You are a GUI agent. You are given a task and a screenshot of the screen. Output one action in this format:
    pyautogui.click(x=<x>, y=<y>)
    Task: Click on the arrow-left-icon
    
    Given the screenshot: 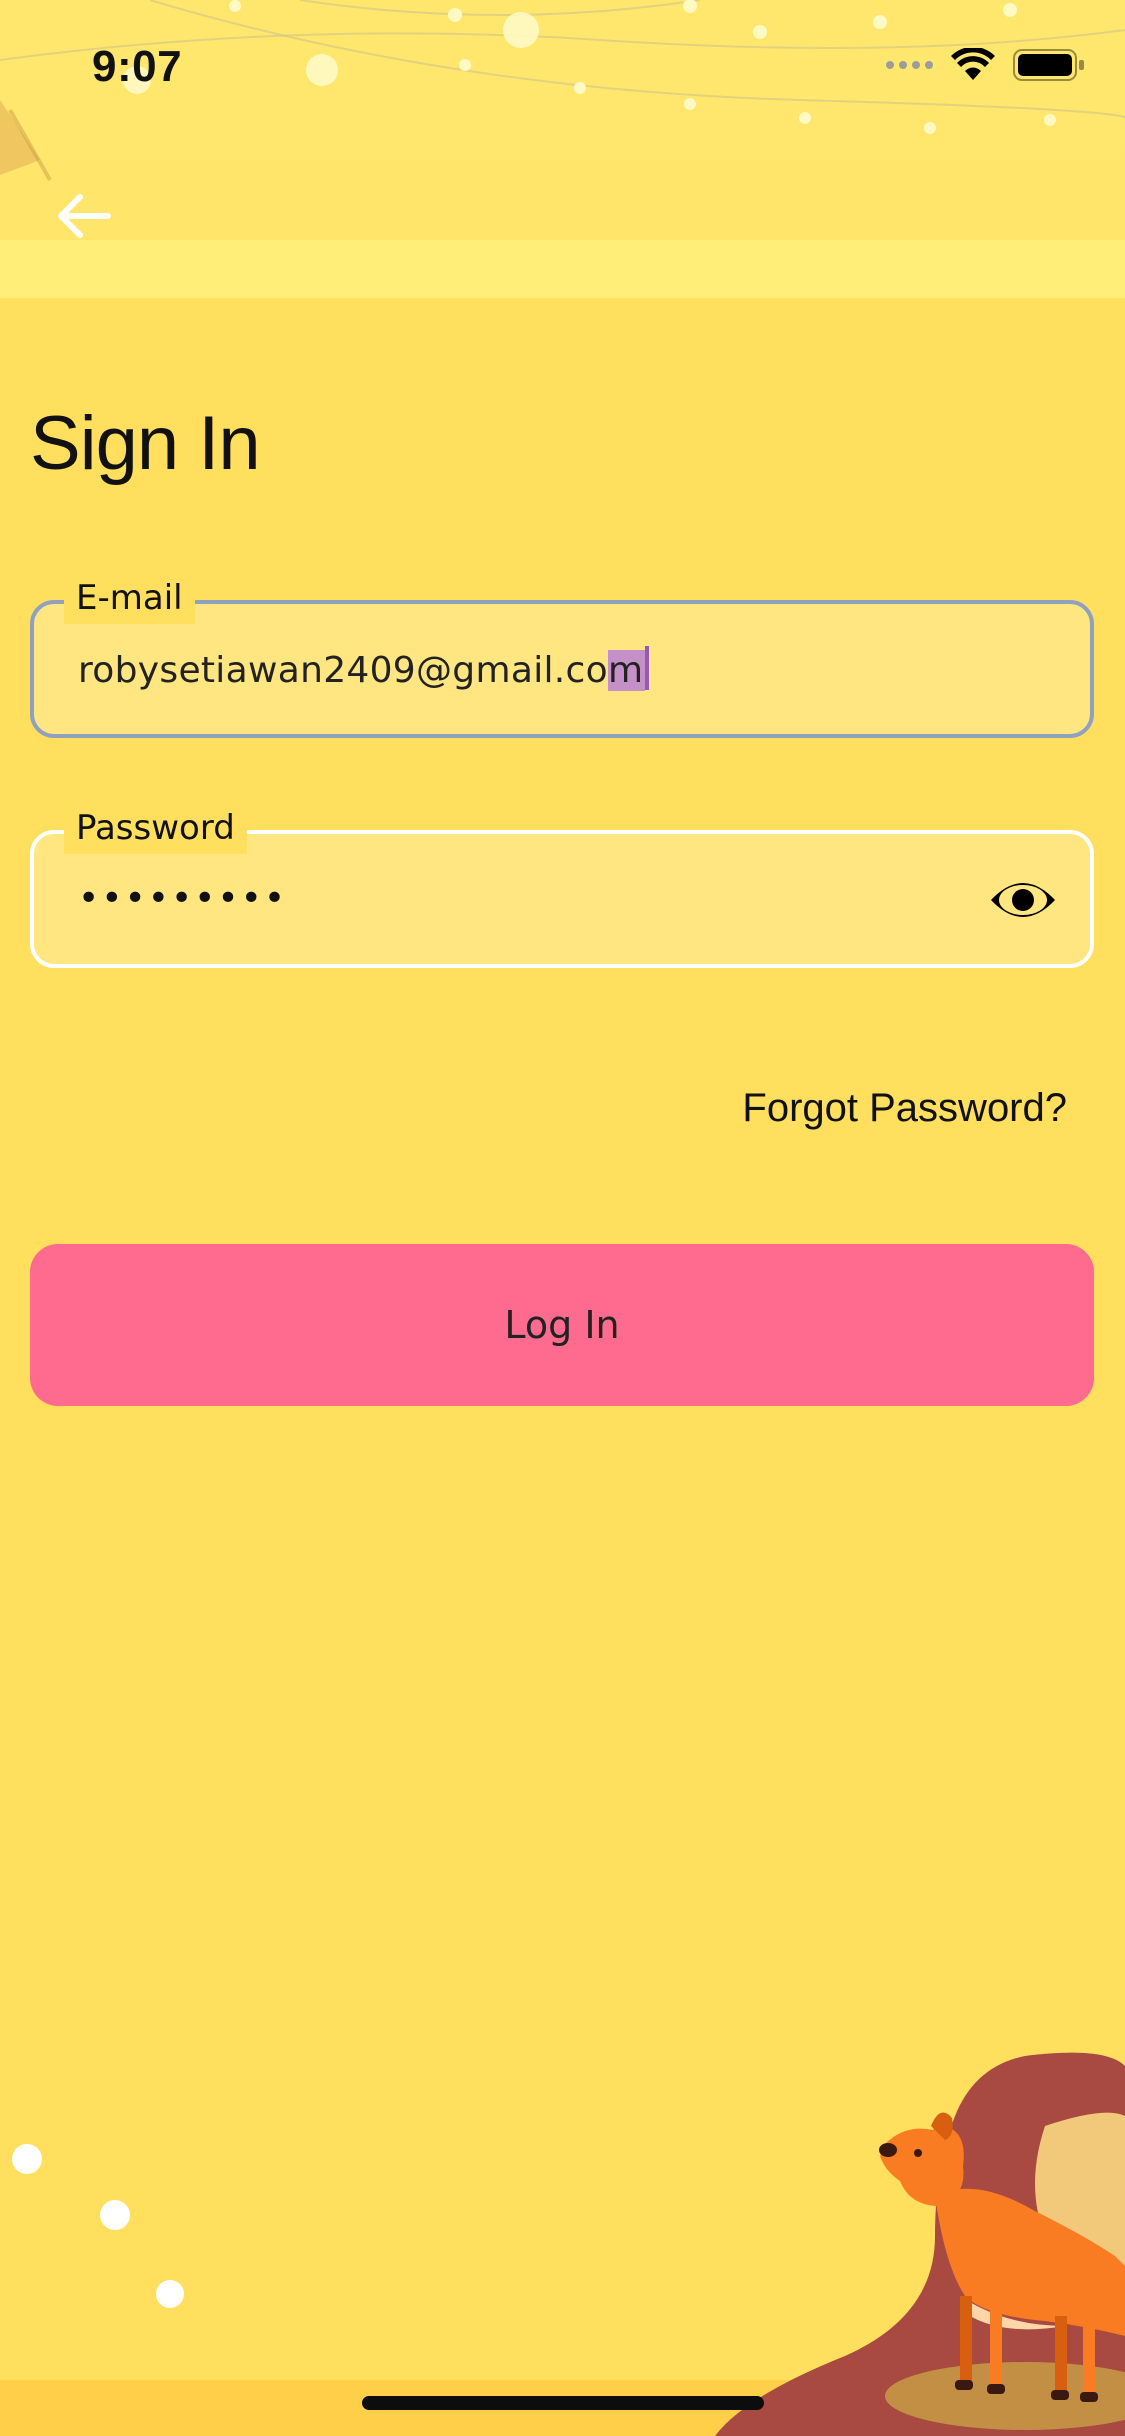 What is the action you would take?
    pyautogui.click(x=84, y=216)
    